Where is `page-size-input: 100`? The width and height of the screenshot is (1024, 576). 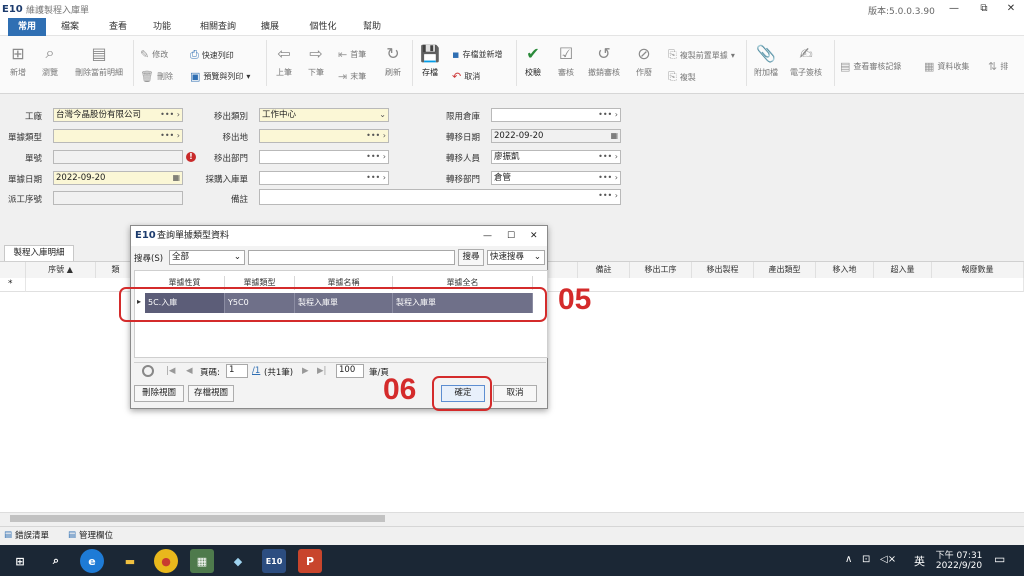
page-size-input: 100 is located at coordinates (350, 371).